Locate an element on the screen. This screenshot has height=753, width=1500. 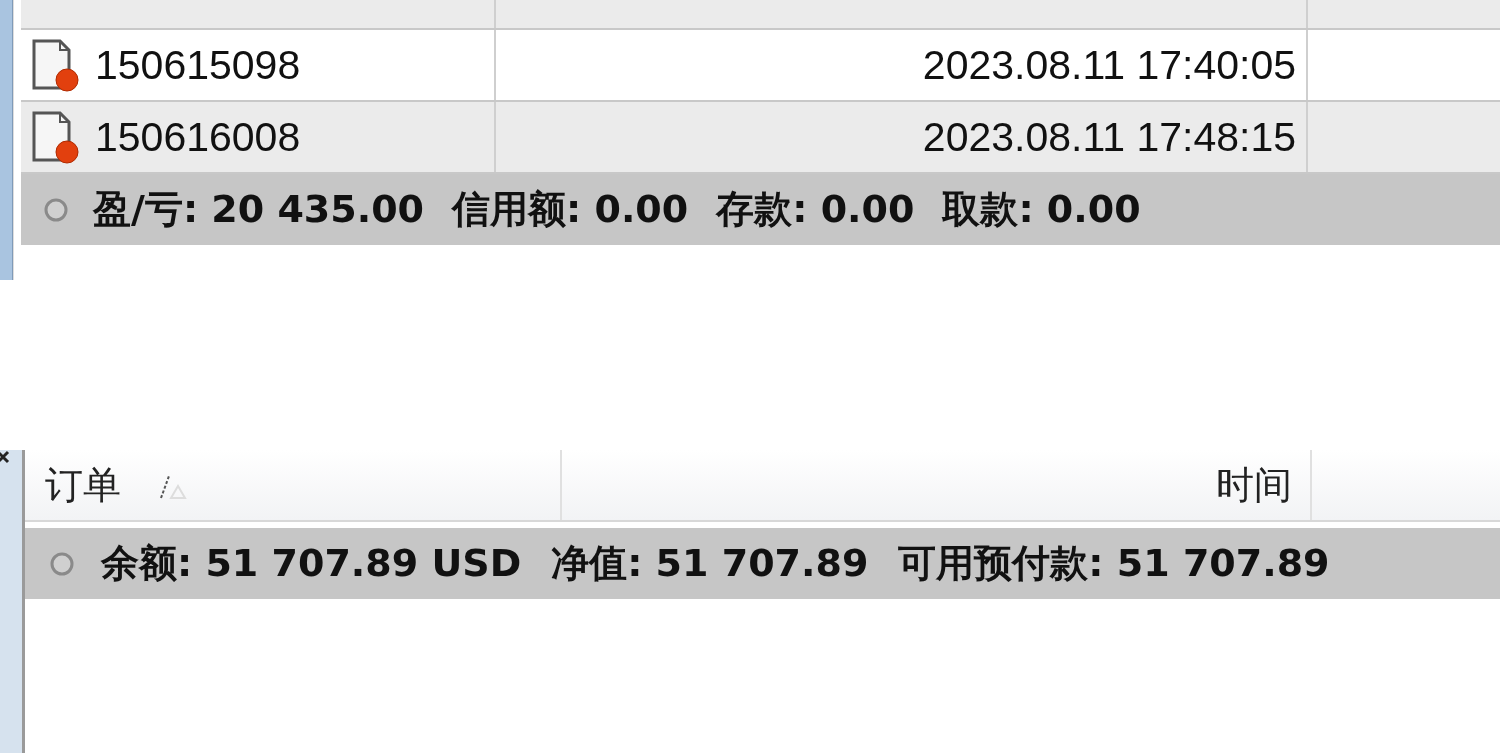
close-icon is located at coordinates (5, 457).